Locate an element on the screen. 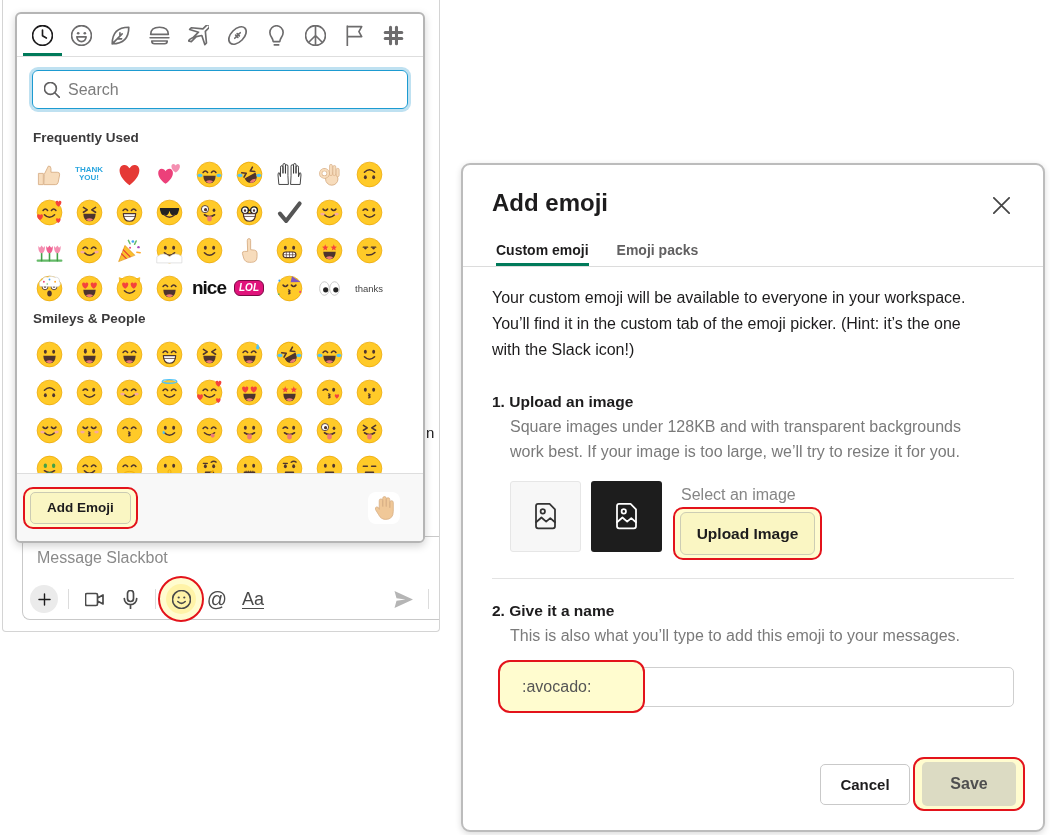  kissing-face-icon is located at coordinates (369, 392).